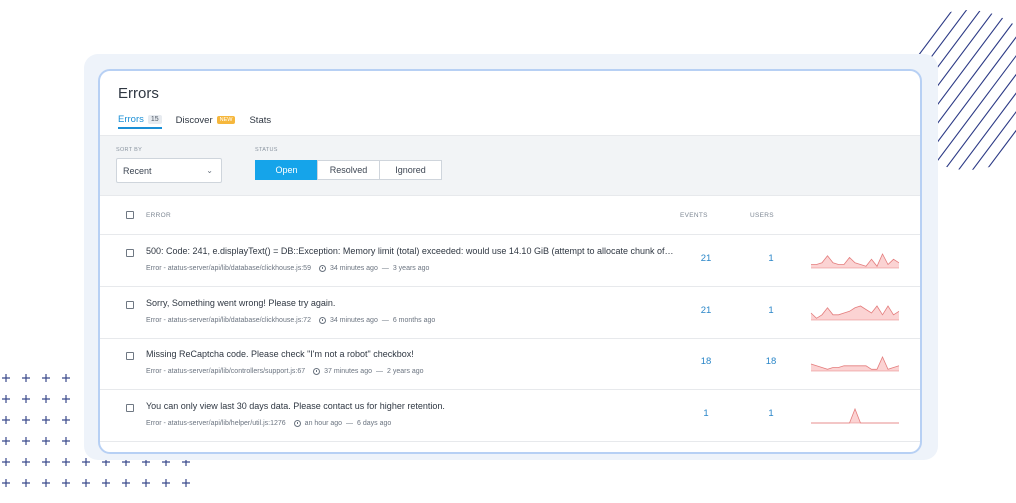 The height and width of the screenshot is (503, 1016). What do you see at coordinates (762, 215) in the screenshot?
I see `users-column-header: USERS` at bounding box center [762, 215].